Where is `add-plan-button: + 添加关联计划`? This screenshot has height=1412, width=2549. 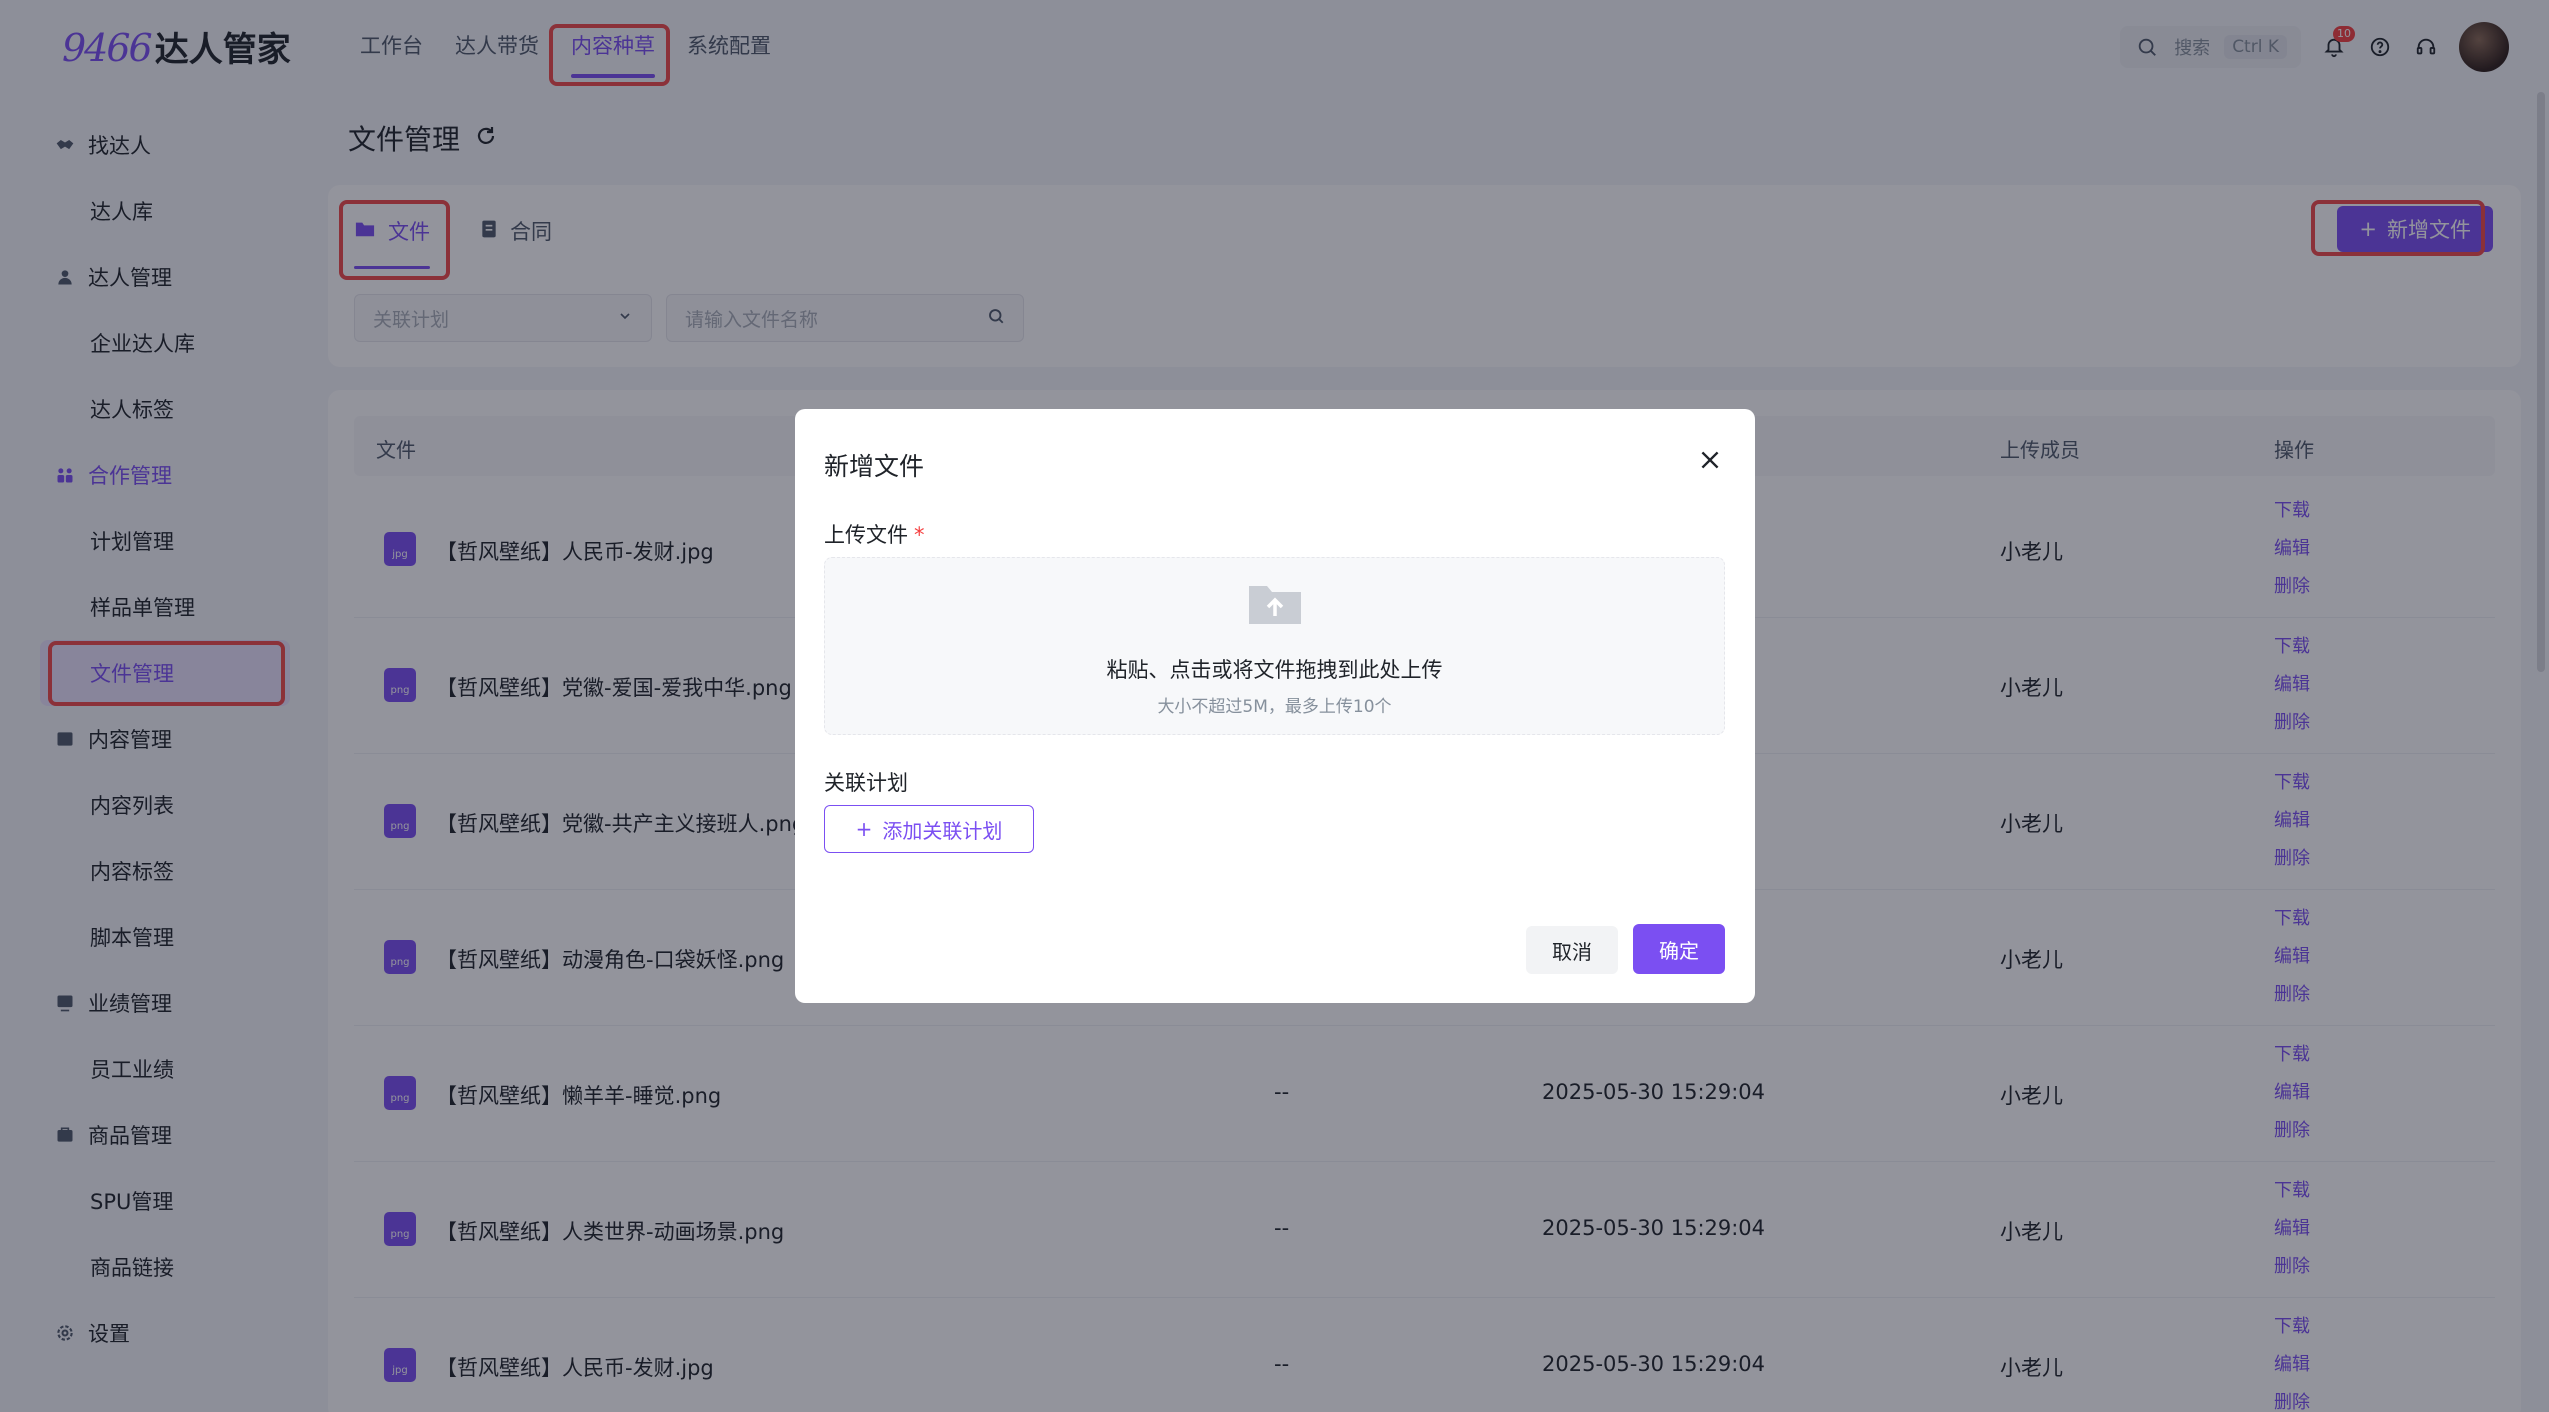 add-plan-button: + 添加关联计划 is located at coordinates (929, 829).